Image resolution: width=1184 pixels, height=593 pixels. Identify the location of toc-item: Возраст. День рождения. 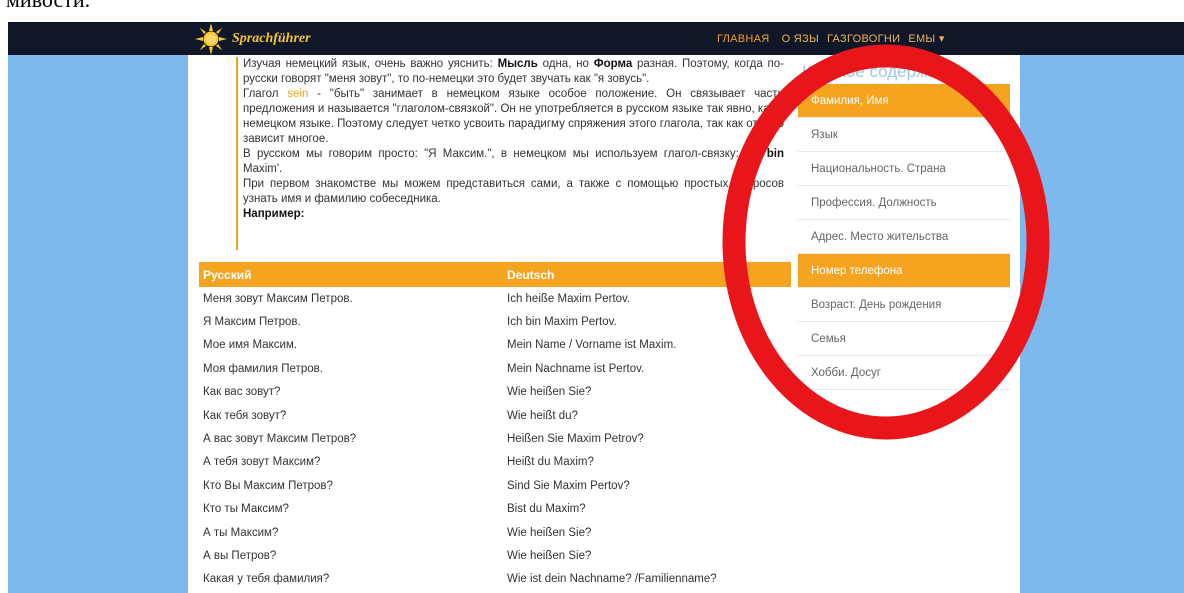
(904, 305).